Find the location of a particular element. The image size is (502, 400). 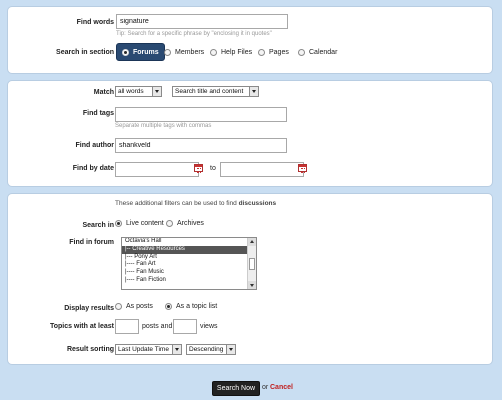

section-option-pages: Pages is located at coordinates (273, 52).